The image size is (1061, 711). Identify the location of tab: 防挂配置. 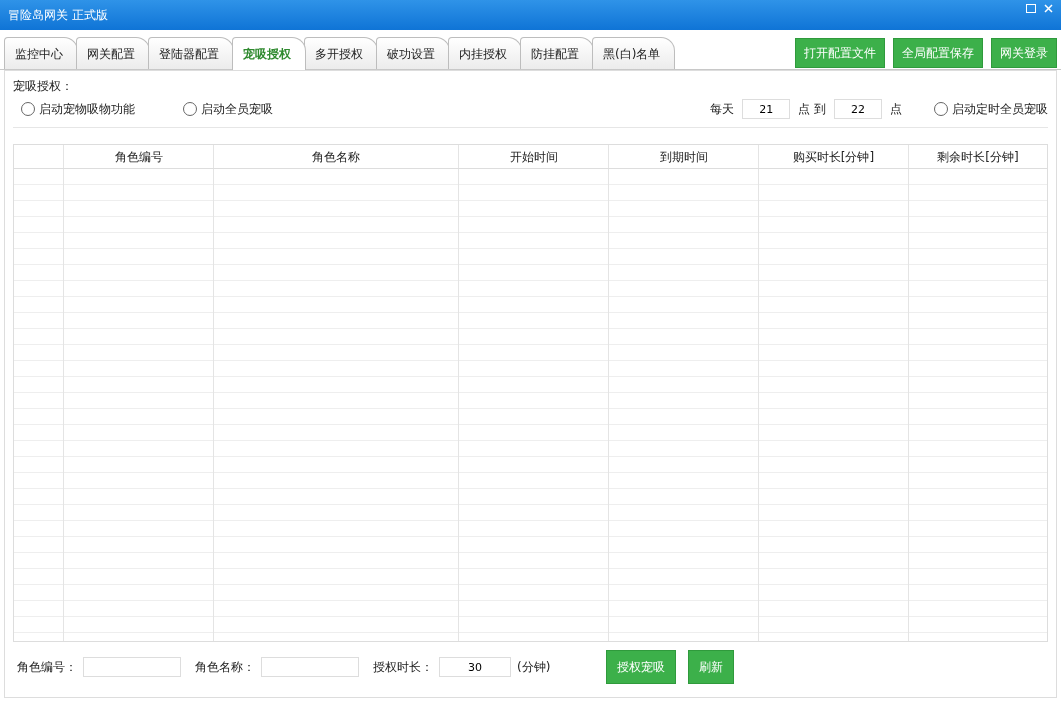
(557, 53).